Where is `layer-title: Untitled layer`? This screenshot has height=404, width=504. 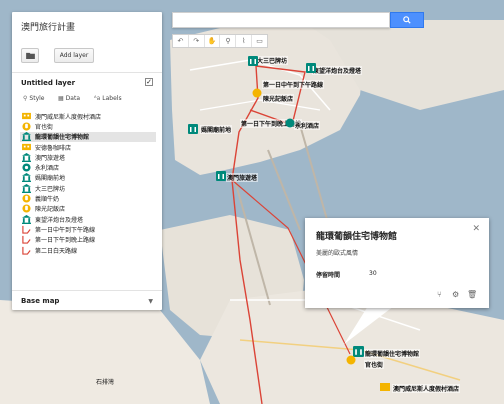
layer-title: Untitled layer is located at coordinates (48, 83).